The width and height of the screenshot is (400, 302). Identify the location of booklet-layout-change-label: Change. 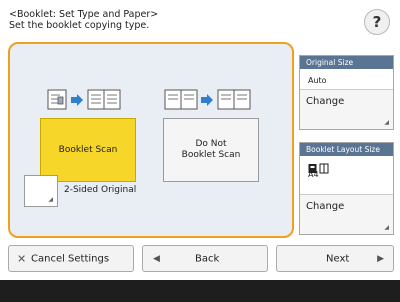
(325, 206).